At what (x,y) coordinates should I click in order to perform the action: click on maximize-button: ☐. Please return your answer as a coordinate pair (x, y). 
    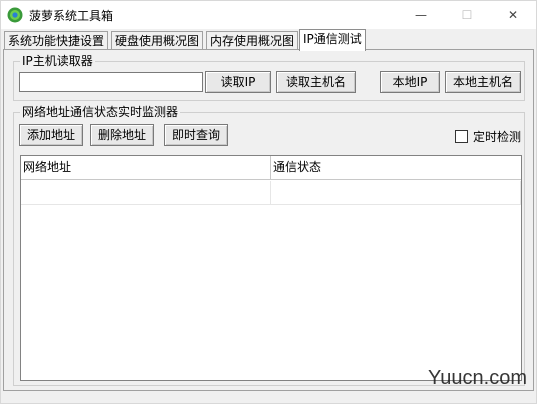
    Looking at the image, I should click on (467, 15).